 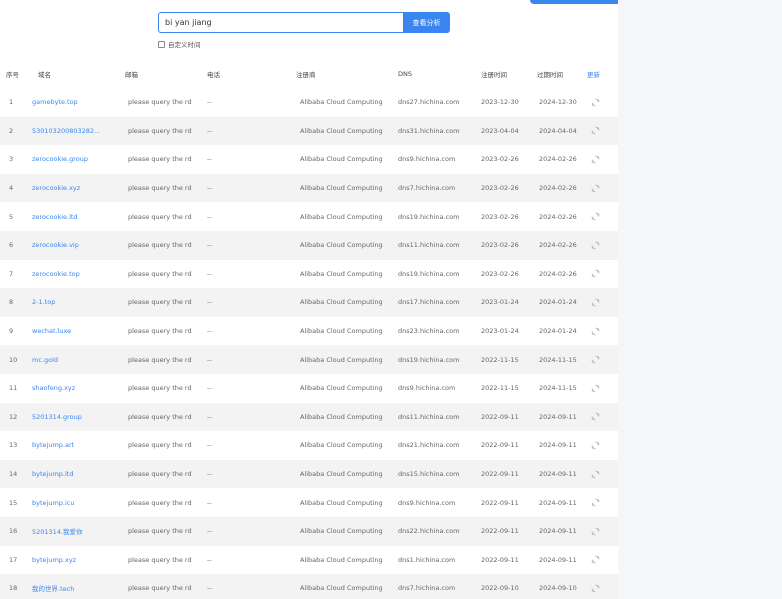 I want to click on domain-link: 5201314.group, so click(x=57, y=417).